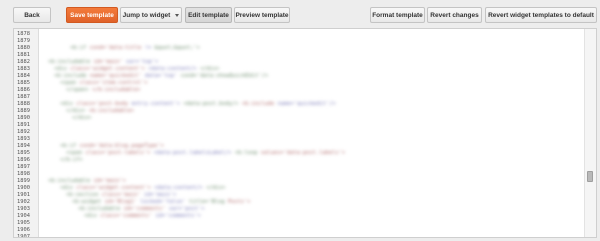 The width and height of the screenshot is (600, 241). Describe the element at coordinates (104, 83) in the screenshot. I see `code-line: <span class='item-control'>` at that location.